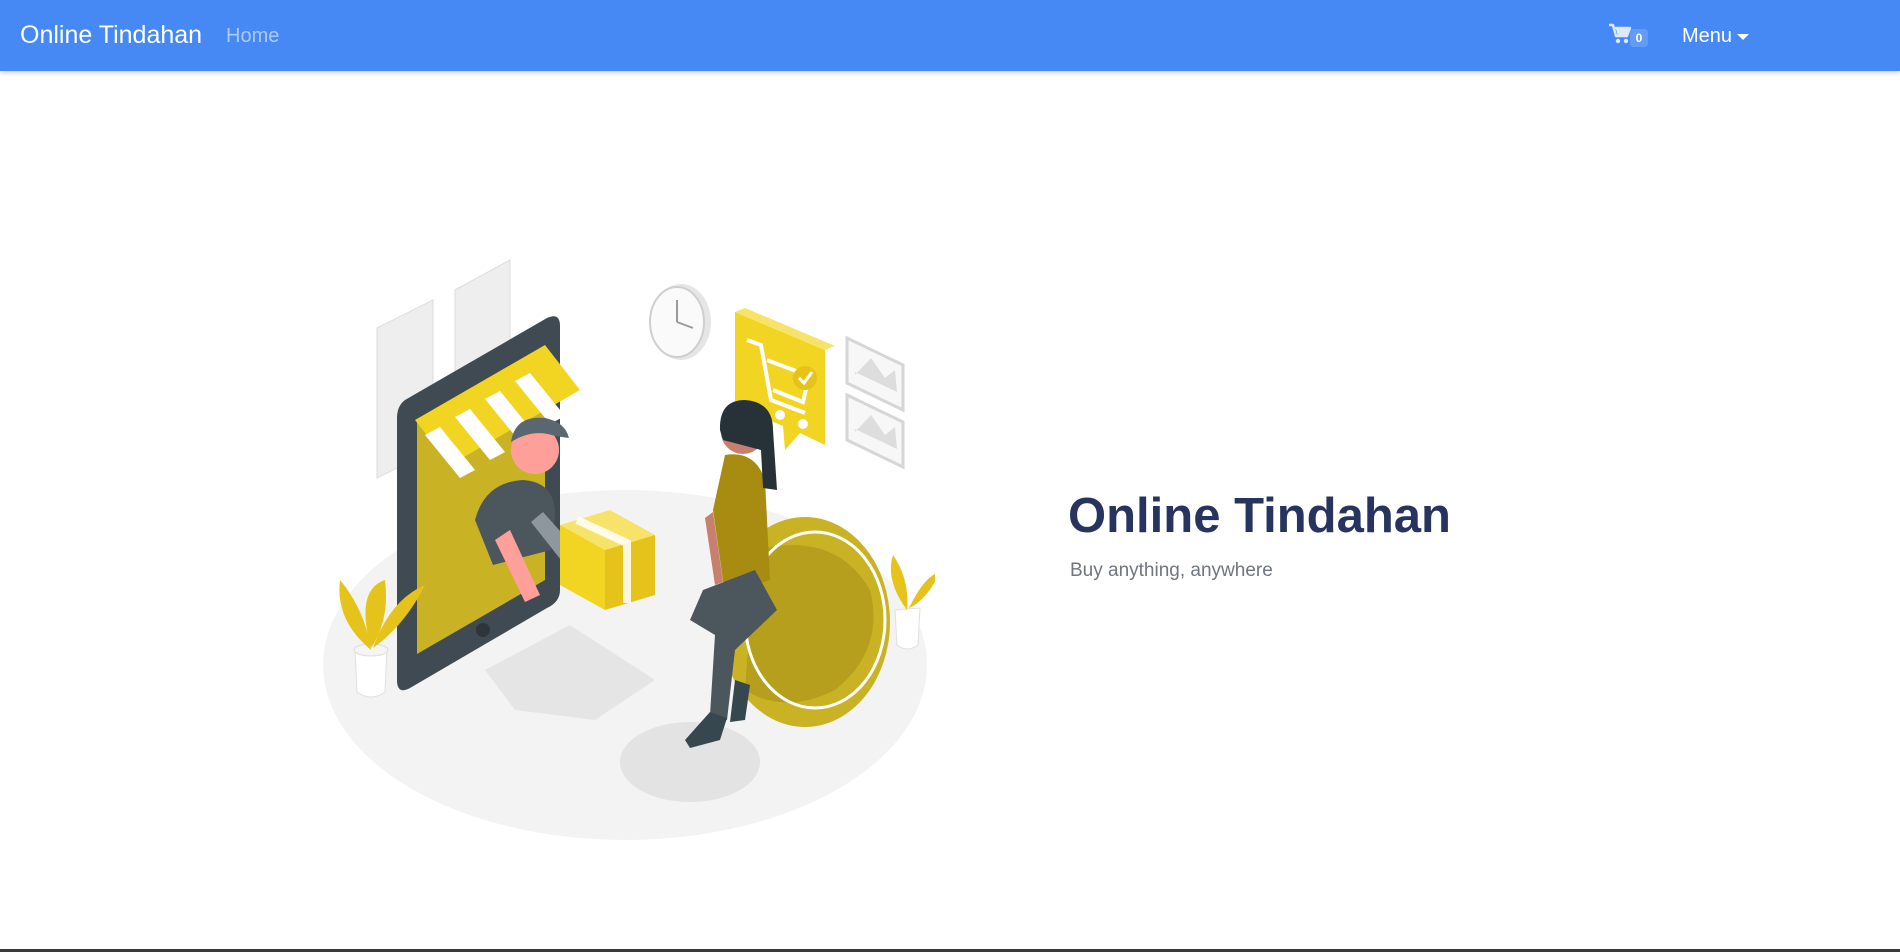 This screenshot has width=1900, height=952. I want to click on hero-subtitle: Buy anything, anywhere, so click(1171, 570).